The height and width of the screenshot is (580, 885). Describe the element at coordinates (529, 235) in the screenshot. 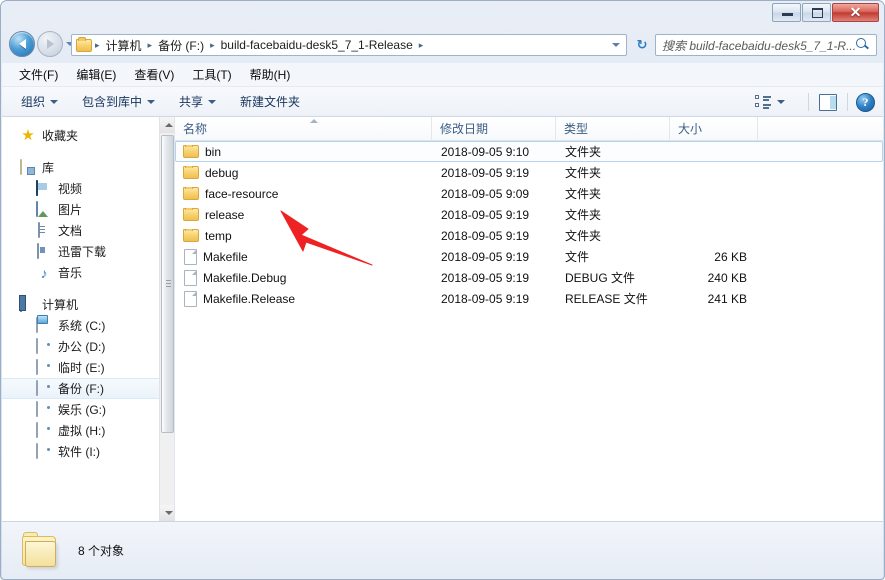

I see `table-row: temp 2018-09-05 9:19 文件夹` at that location.